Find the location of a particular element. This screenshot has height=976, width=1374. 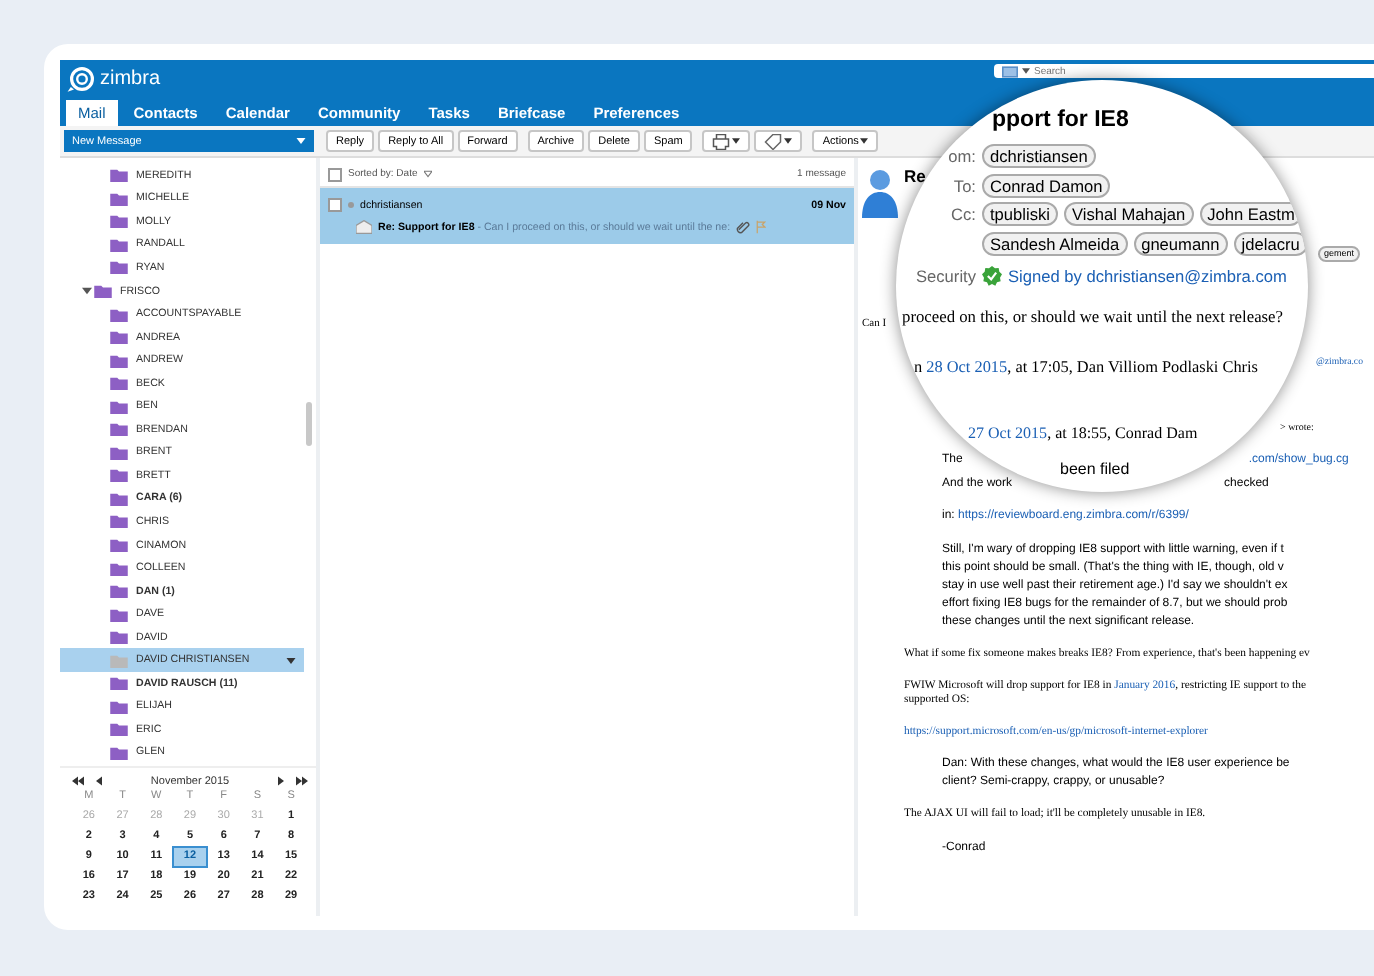

field-label: To: is located at coordinates (964, 185).